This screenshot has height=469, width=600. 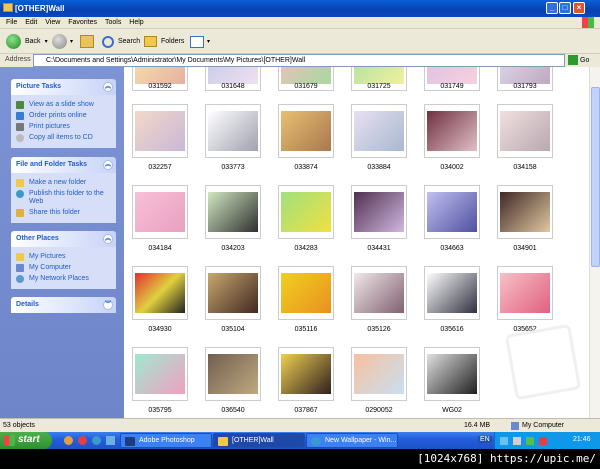 I want to click on menu-file: File, so click(x=11, y=22).